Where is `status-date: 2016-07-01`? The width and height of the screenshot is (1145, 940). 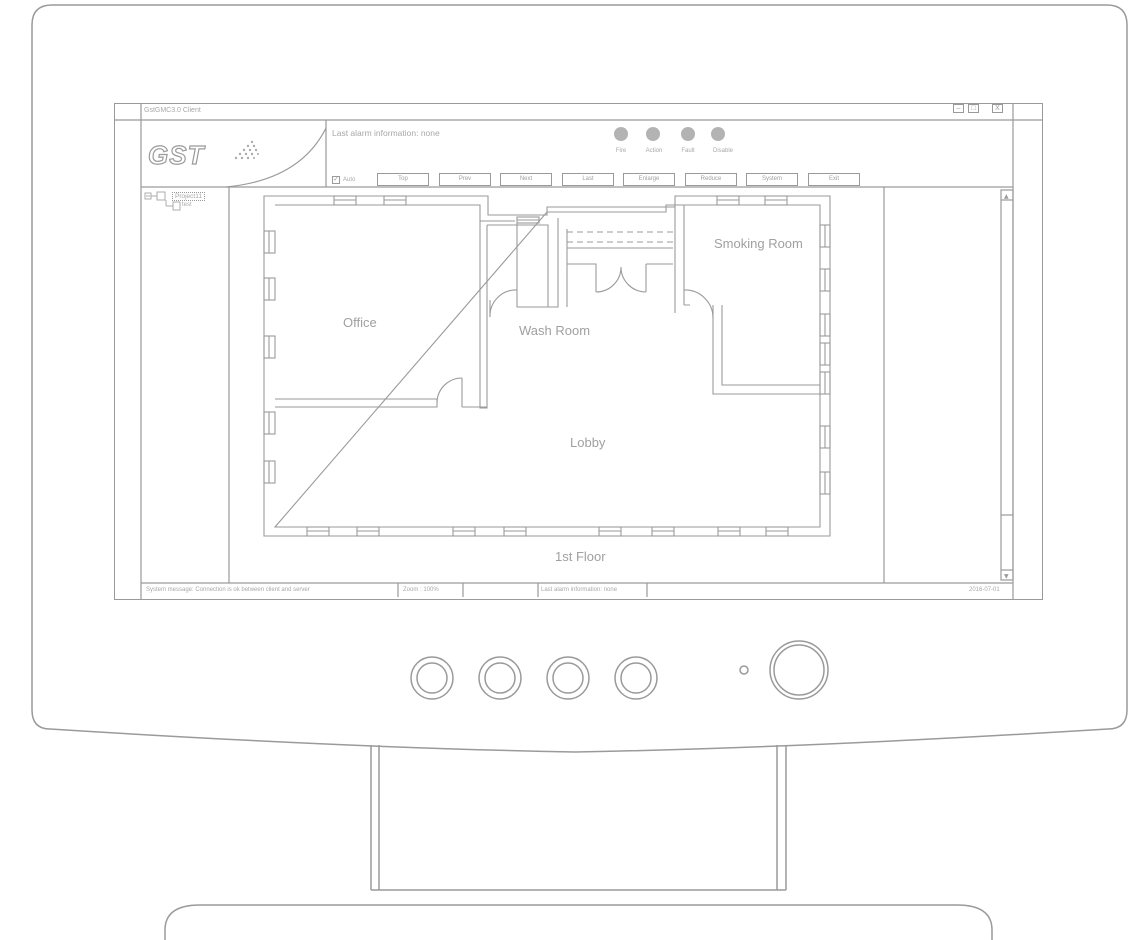 status-date: 2016-07-01 is located at coordinates (984, 590).